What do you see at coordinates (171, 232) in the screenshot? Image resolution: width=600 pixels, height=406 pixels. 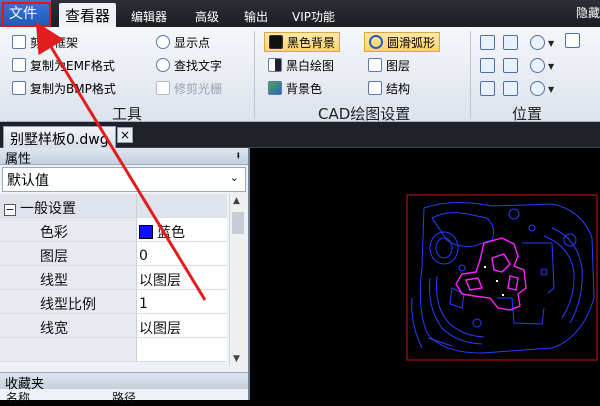 I see `property-value: 蓝色` at bounding box center [171, 232].